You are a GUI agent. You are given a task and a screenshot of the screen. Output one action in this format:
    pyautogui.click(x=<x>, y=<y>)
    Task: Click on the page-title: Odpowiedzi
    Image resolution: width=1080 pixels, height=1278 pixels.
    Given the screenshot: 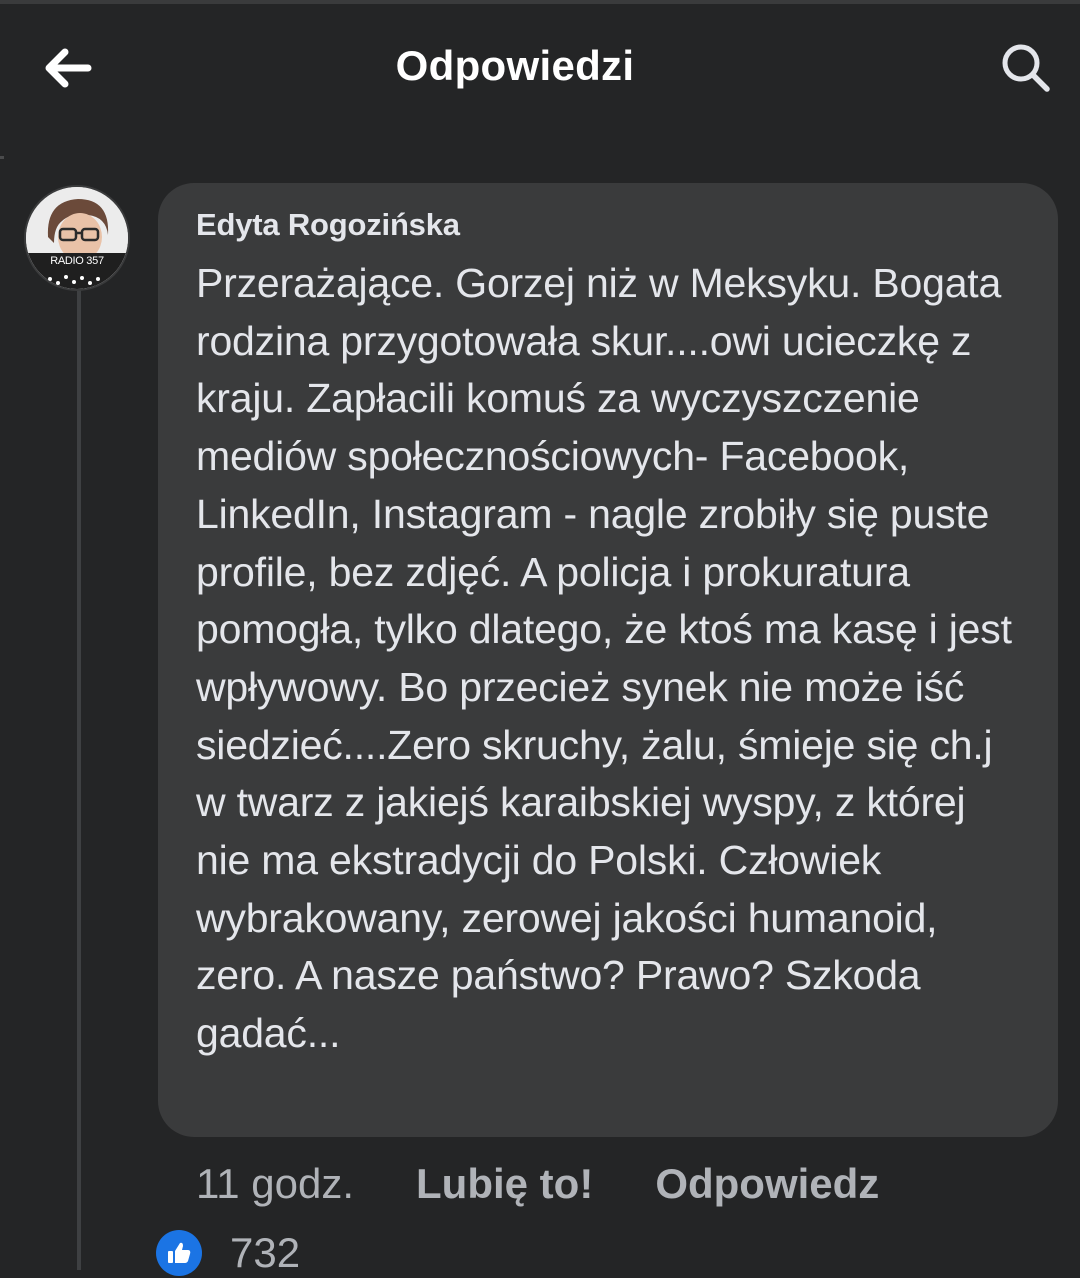 What is the action you would take?
    pyautogui.click(x=515, y=65)
    